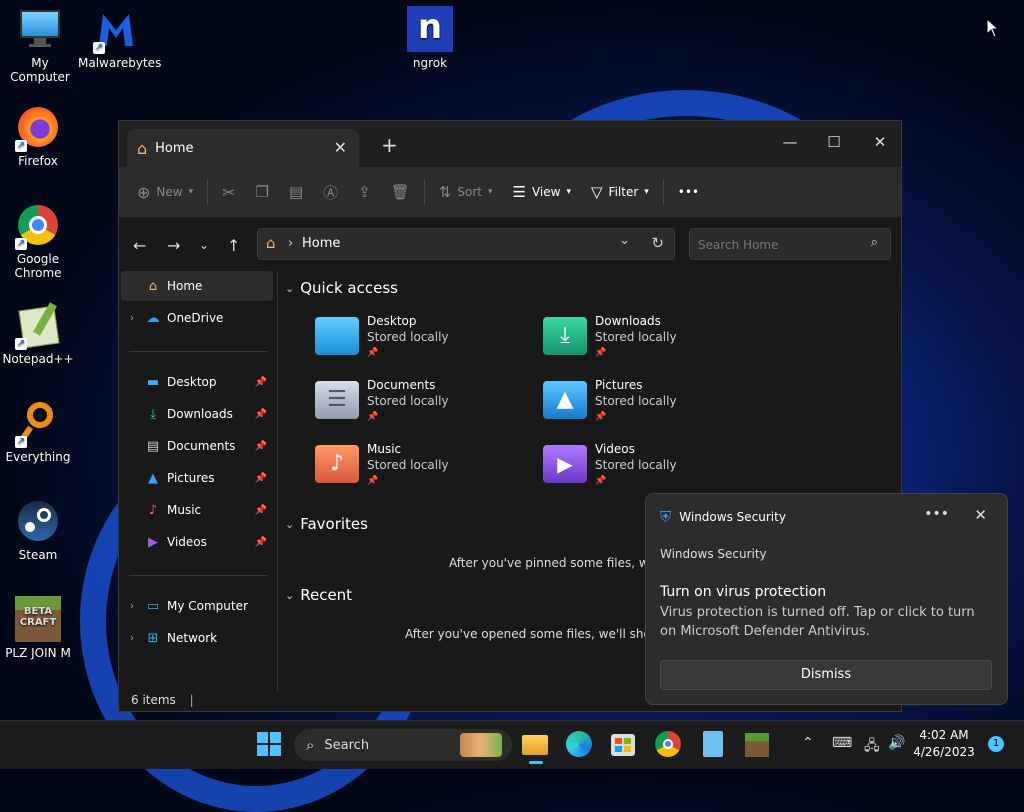 This screenshot has width=1024, height=812. What do you see at coordinates (469, 192) in the screenshot?
I see `sort-label: Sort` at bounding box center [469, 192].